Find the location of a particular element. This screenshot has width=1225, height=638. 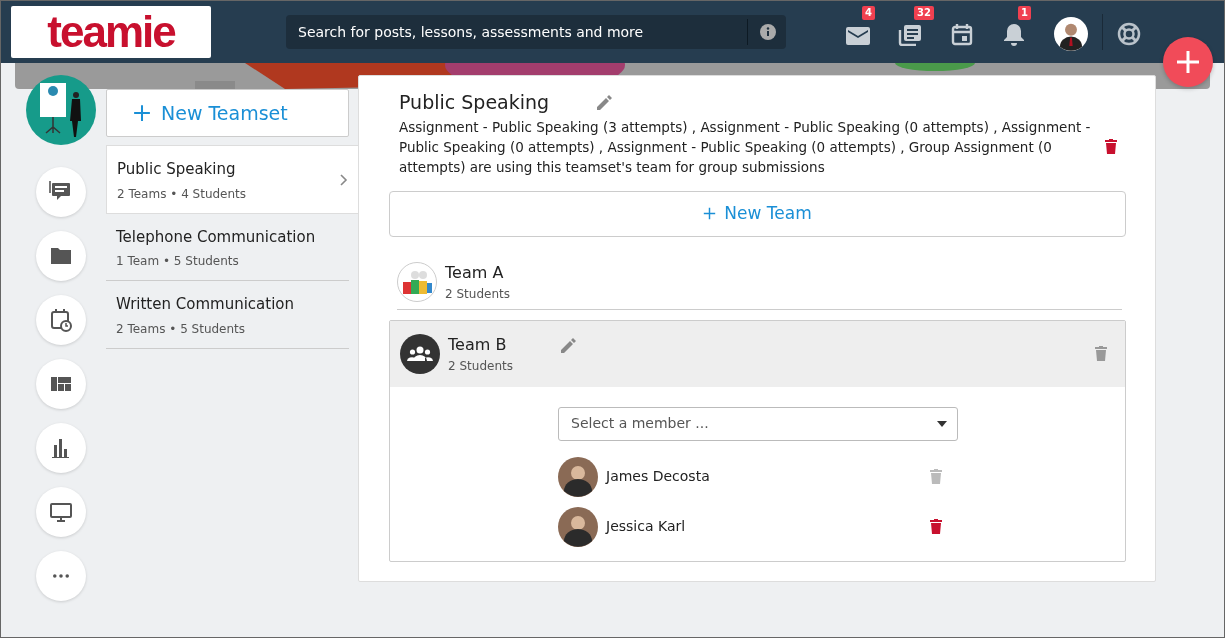

files-button is located at coordinates (61, 256).